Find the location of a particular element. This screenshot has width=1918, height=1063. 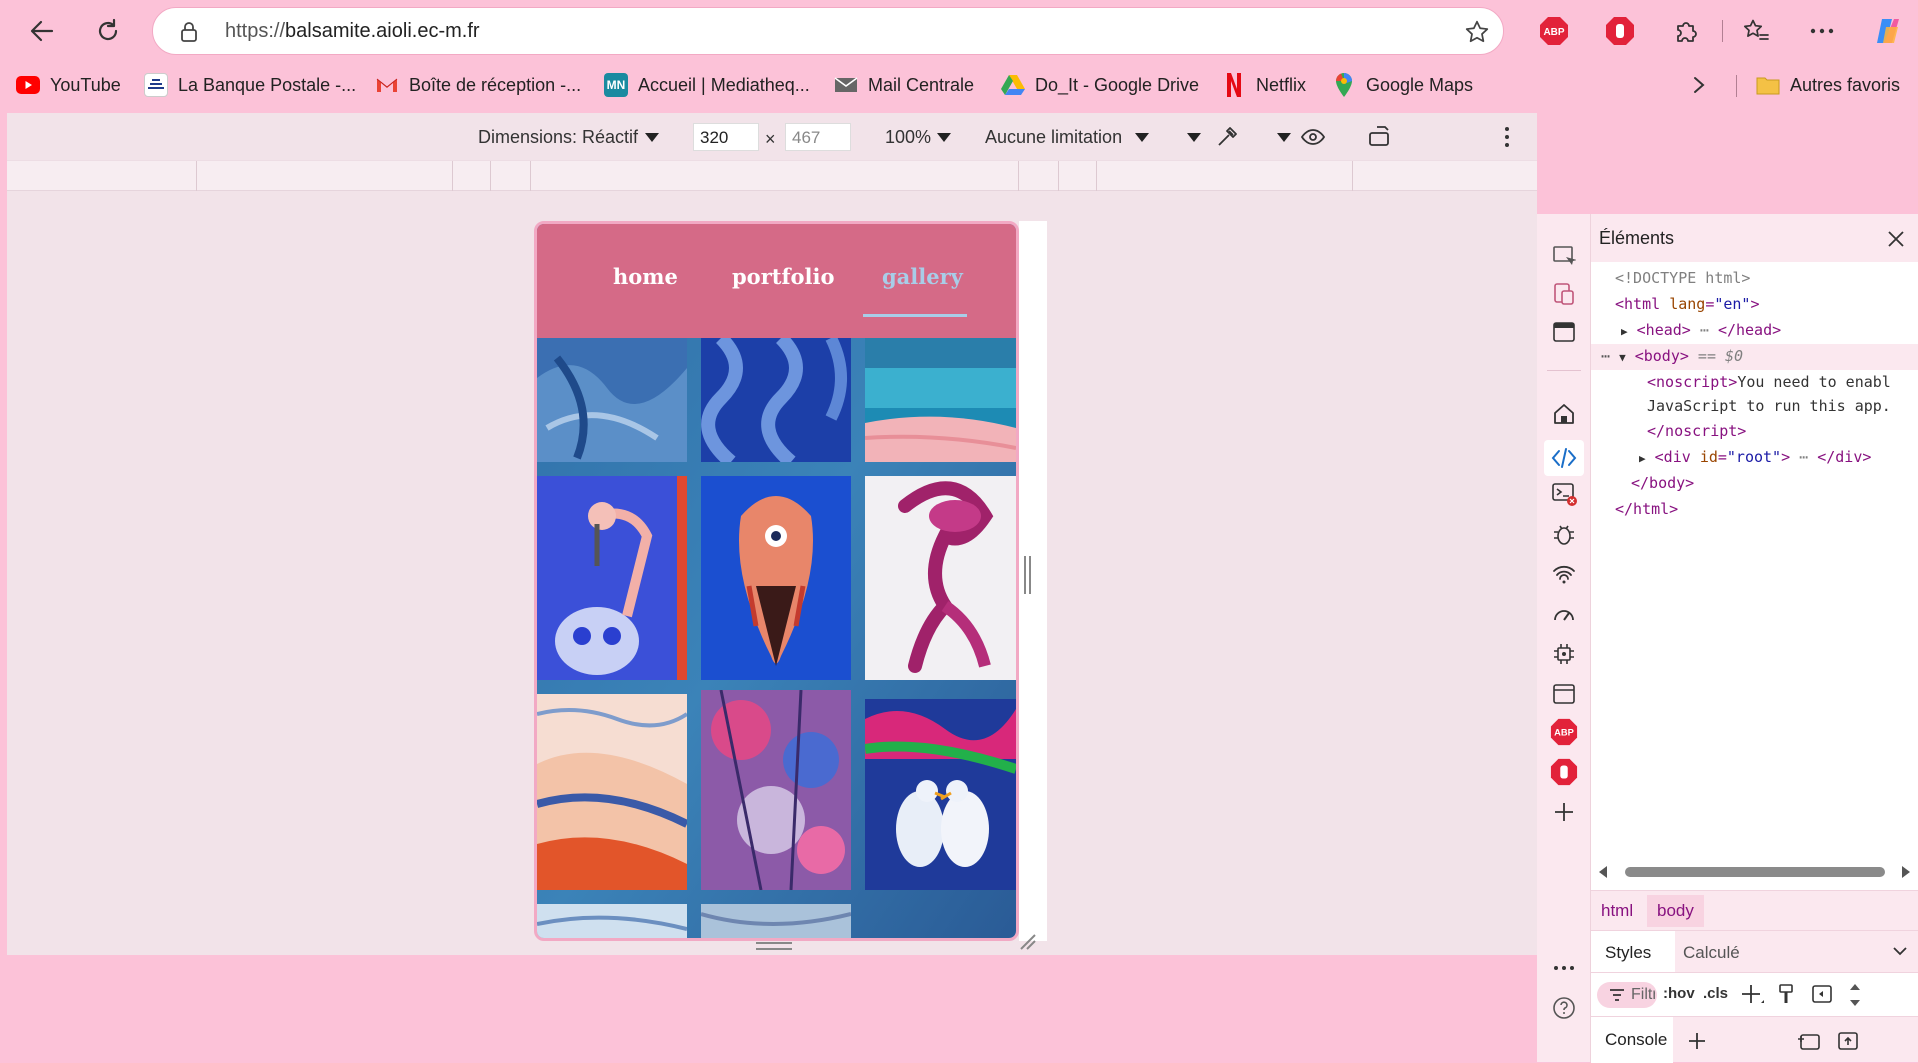

address-bar: https://balsamite.aioli.ec-m.fr is located at coordinates (828, 31).